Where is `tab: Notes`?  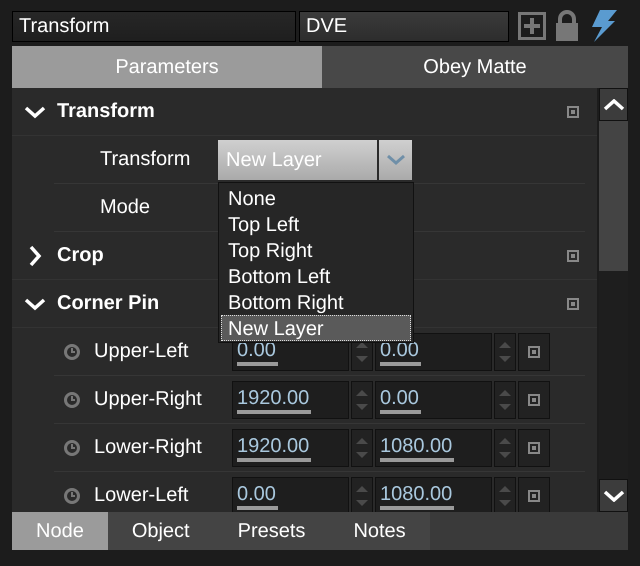 tab: Notes is located at coordinates (379, 531).